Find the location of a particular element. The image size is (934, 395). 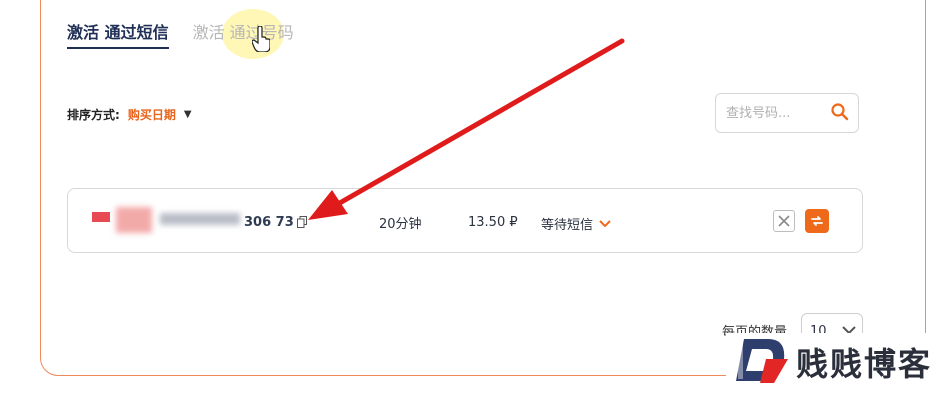

status-dropdown: 等待短信 is located at coordinates (576, 223).